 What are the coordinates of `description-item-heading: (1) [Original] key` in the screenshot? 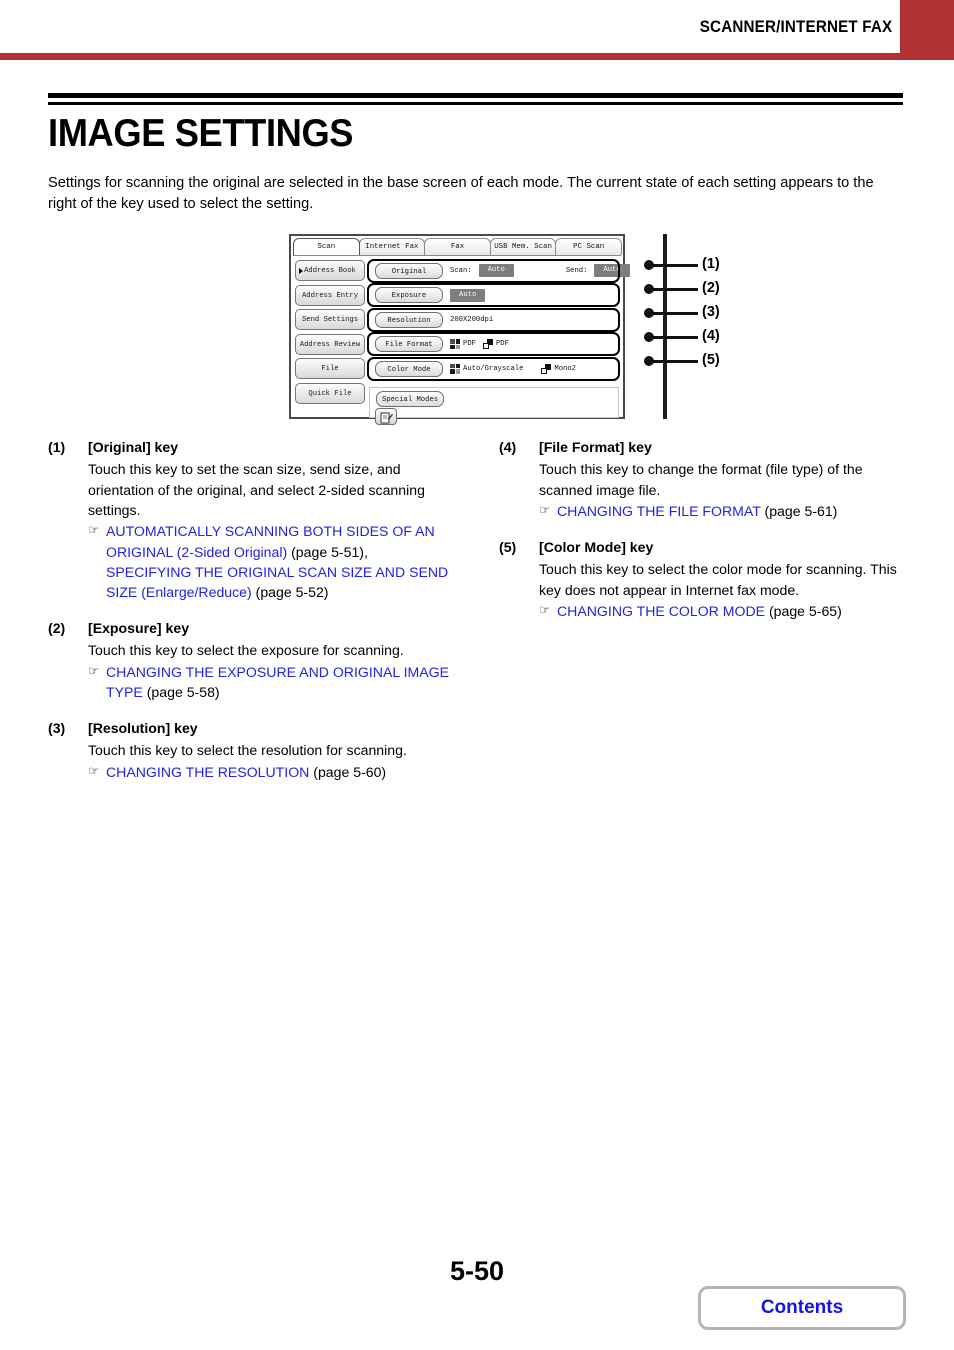 It's located at (249, 447).